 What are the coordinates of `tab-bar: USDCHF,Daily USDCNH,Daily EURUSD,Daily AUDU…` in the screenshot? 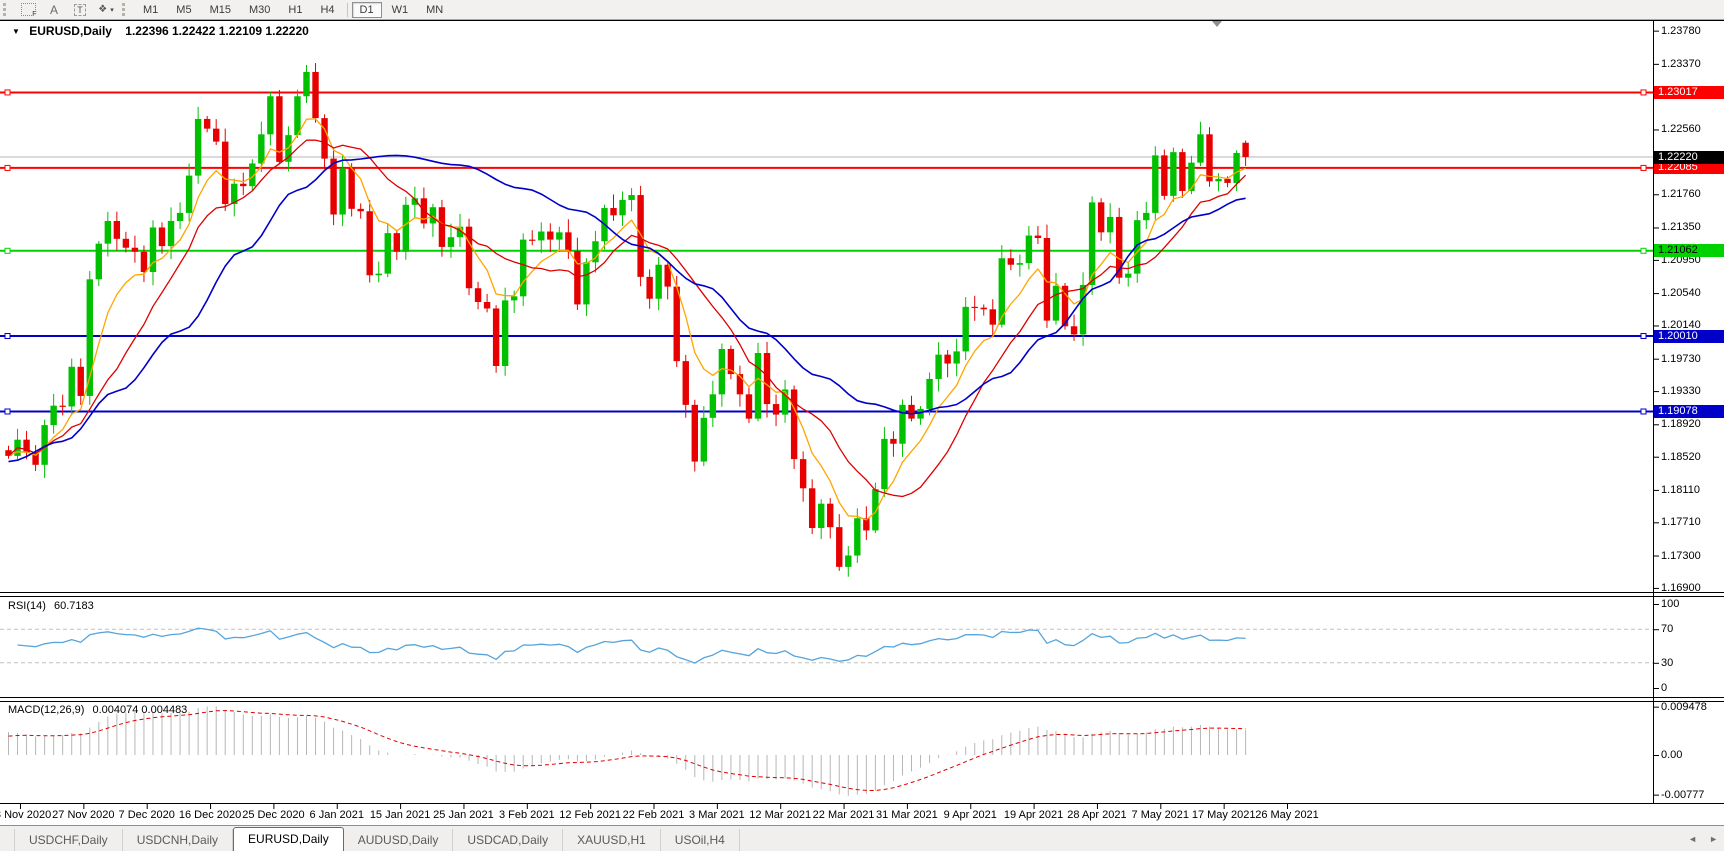 It's located at (862, 838).